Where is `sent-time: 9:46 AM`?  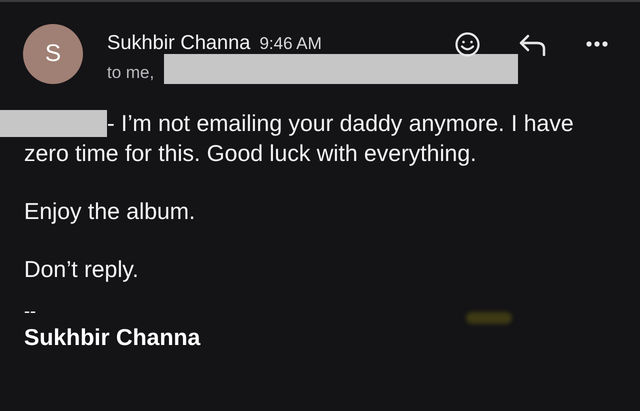 sent-time: 9:46 AM is located at coordinates (290, 44).